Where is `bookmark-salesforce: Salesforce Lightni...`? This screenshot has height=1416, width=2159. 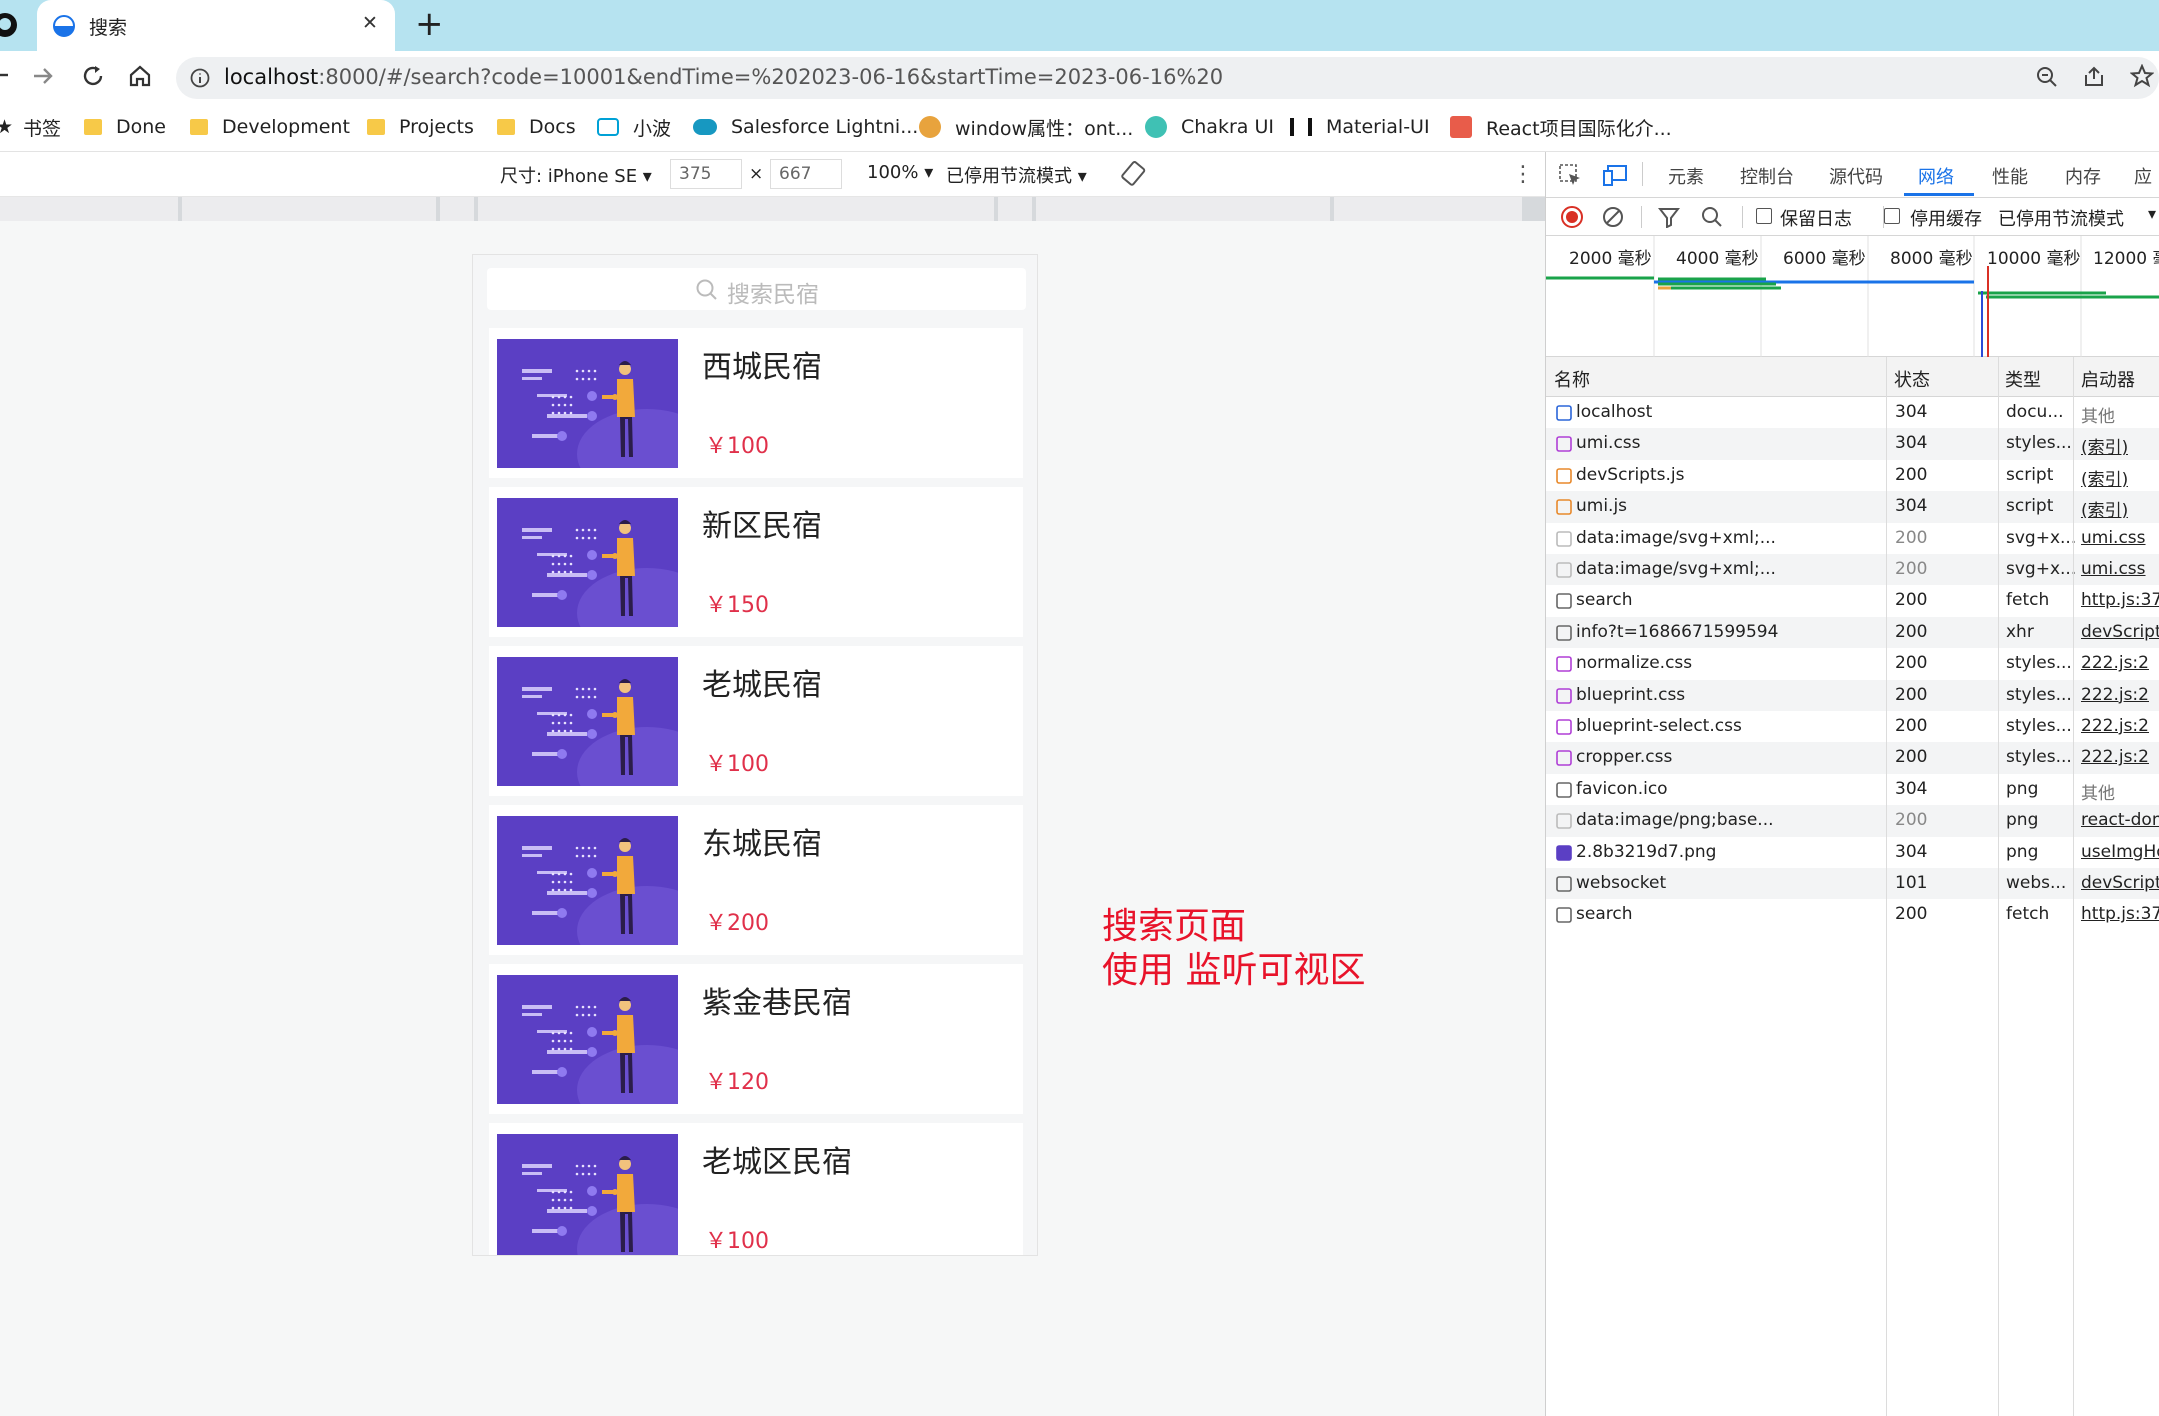
bookmark-salesforce: Salesforce Lightni... is located at coordinates (805, 127).